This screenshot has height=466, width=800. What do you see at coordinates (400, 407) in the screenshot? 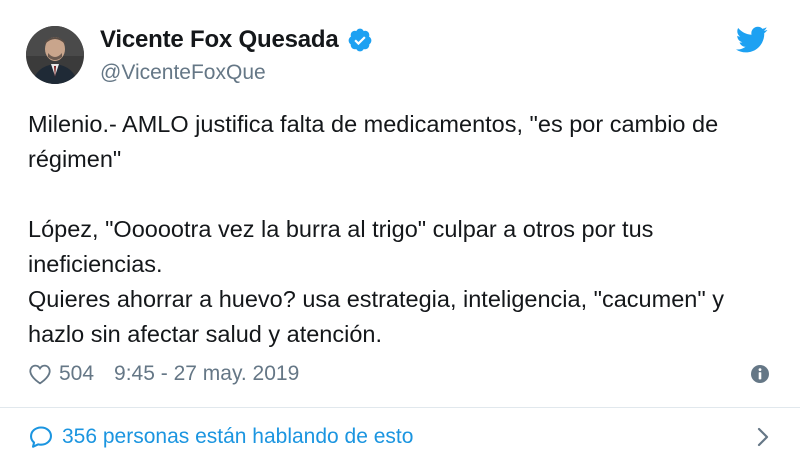
I see `divider` at bounding box center [400, 407].